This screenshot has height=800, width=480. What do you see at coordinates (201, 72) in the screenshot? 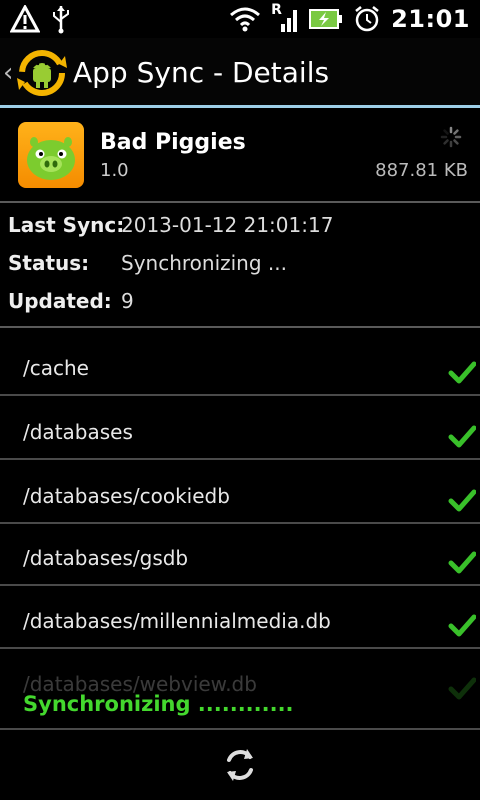
I see `page-title: App Sync - Details` at bounding box center [201, 72].